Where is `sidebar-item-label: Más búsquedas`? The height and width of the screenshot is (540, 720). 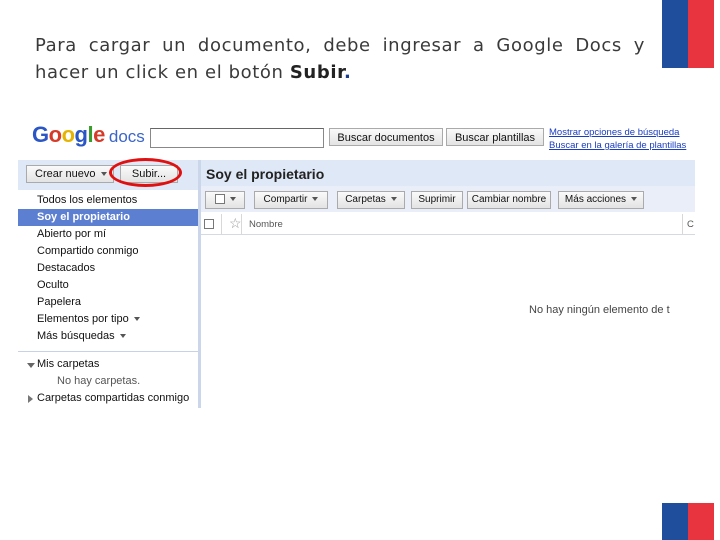
sidebar-item-label: Más búsquedas is located at coordinates (76, 336).